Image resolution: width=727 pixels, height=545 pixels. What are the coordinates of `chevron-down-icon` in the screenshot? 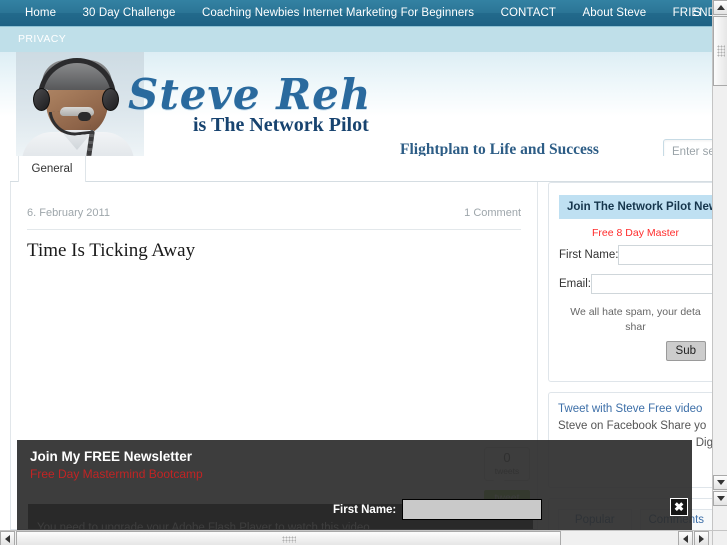 It's located at (720, 482).